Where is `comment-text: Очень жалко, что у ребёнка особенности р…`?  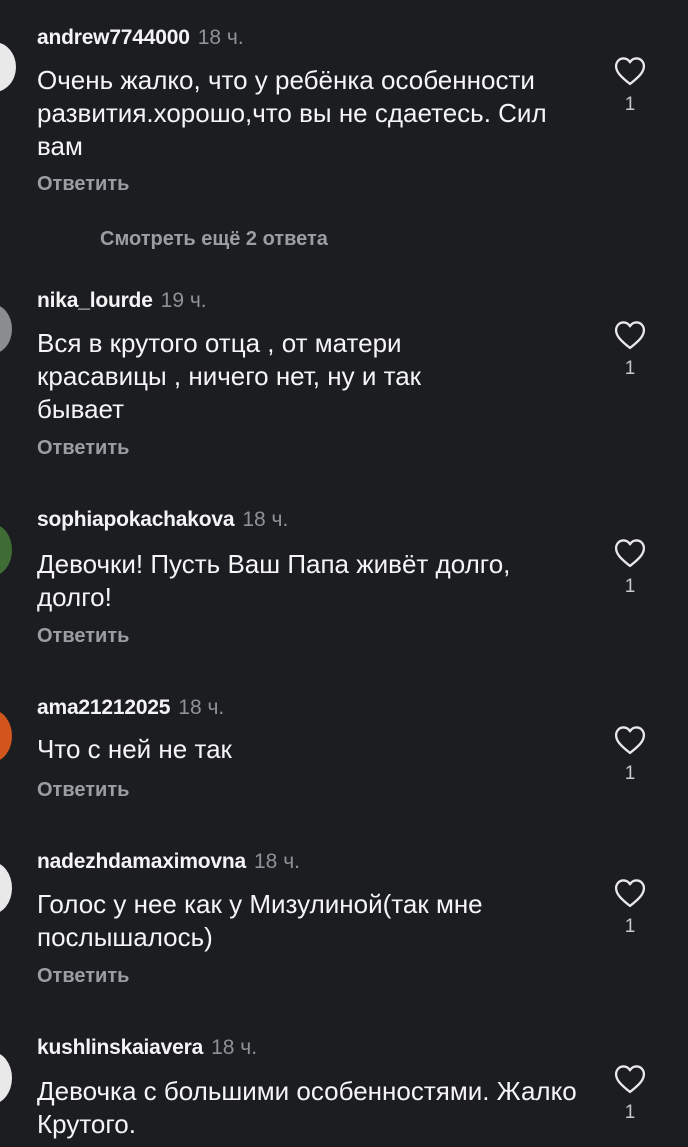
comment-text: Очень жалко, что у ребёнка особенности р… is located at coordinates (292, 113).